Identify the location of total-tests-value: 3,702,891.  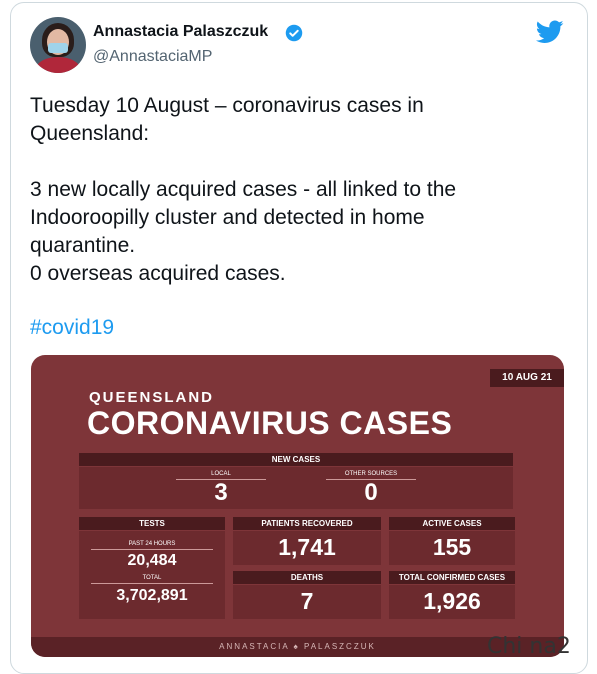
(152, 595).